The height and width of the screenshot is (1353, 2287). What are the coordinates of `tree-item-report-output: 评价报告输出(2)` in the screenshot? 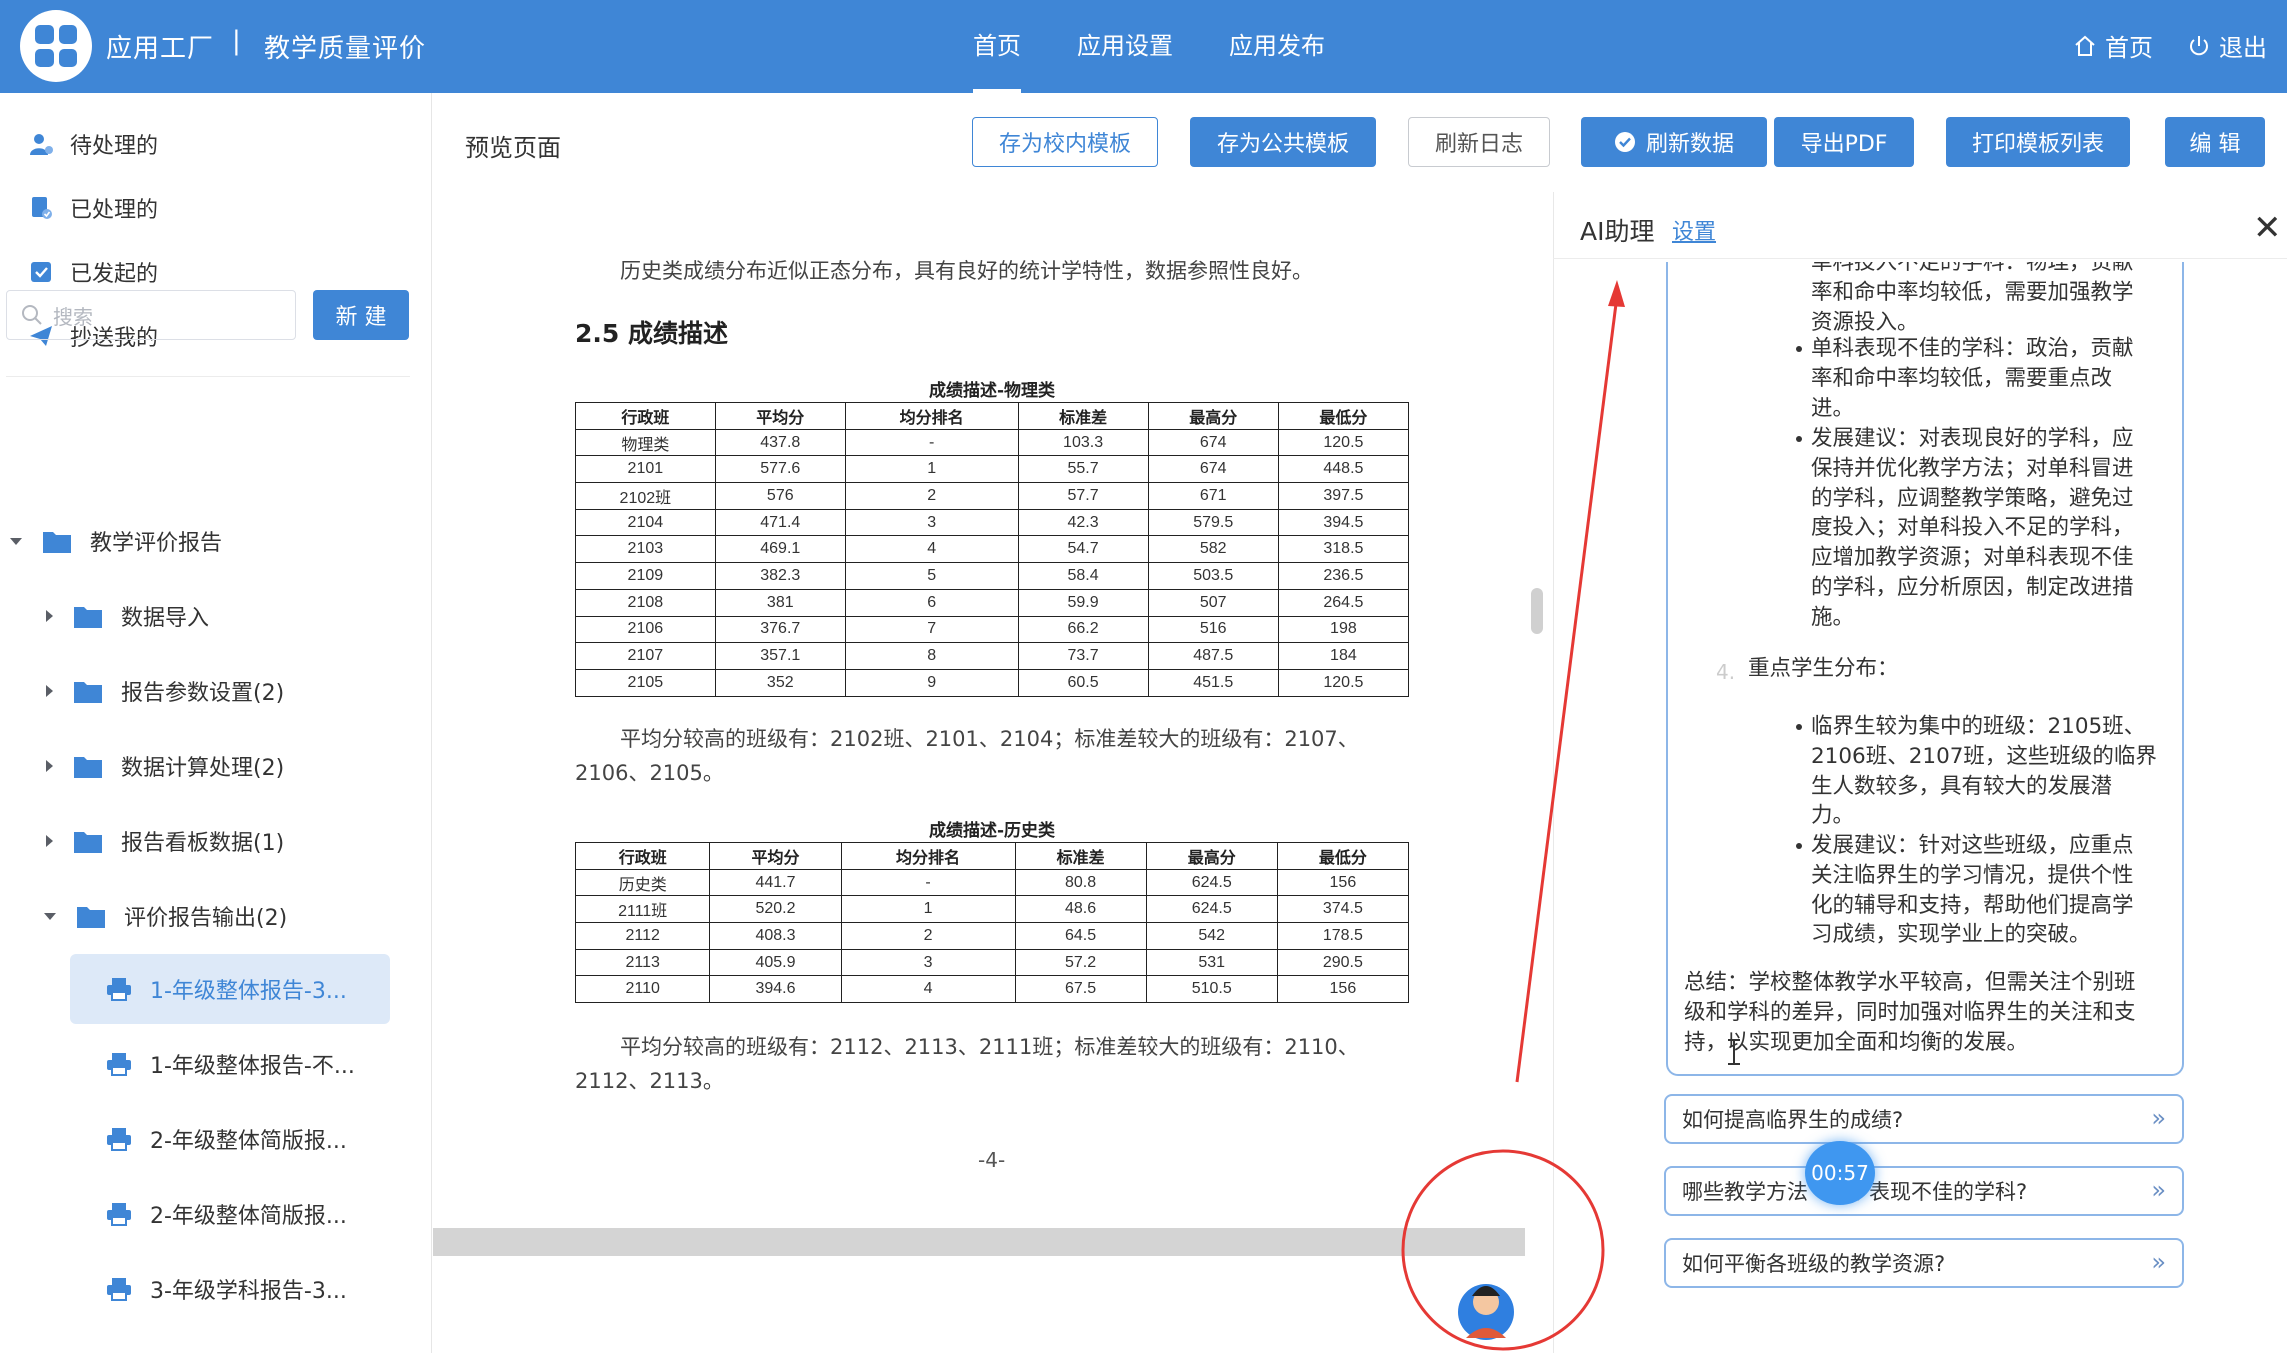 It's located at (165, 916).